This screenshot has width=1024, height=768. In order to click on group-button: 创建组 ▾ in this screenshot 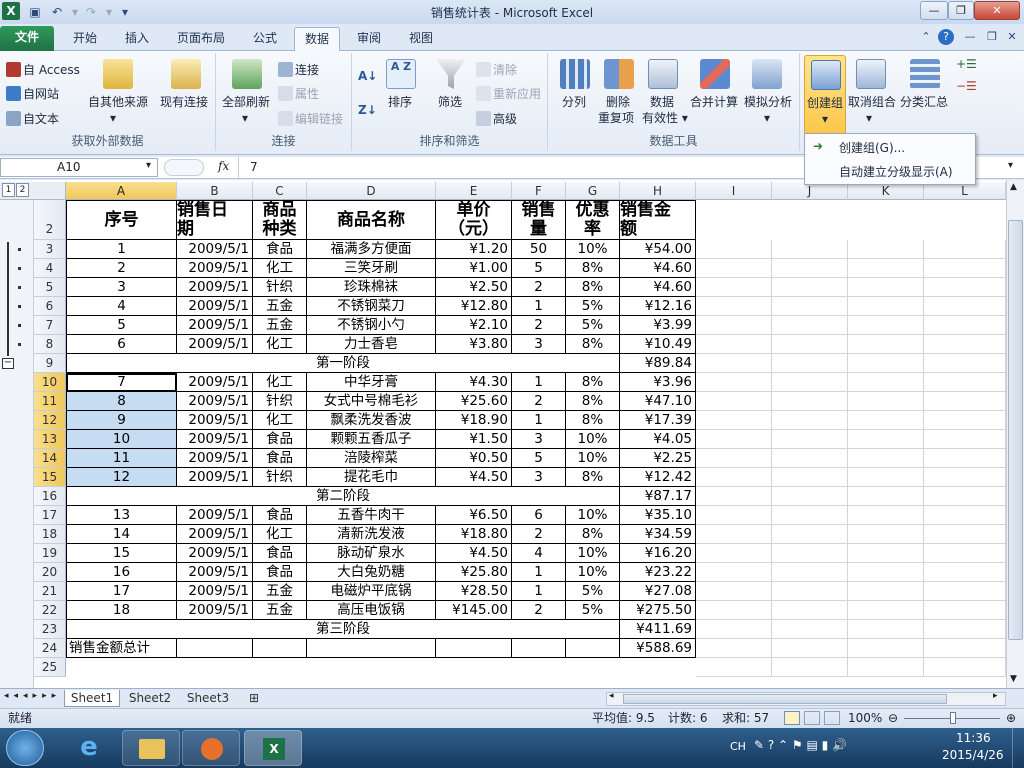, I will do `click(825, 95)`.